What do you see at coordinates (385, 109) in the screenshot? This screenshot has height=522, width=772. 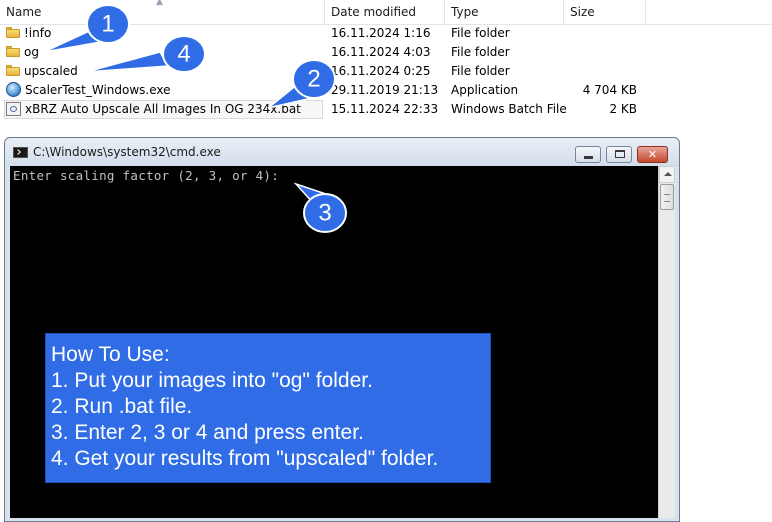 I see `file-date: 15.11.2024 22:33` at bounding box center [385, 109].